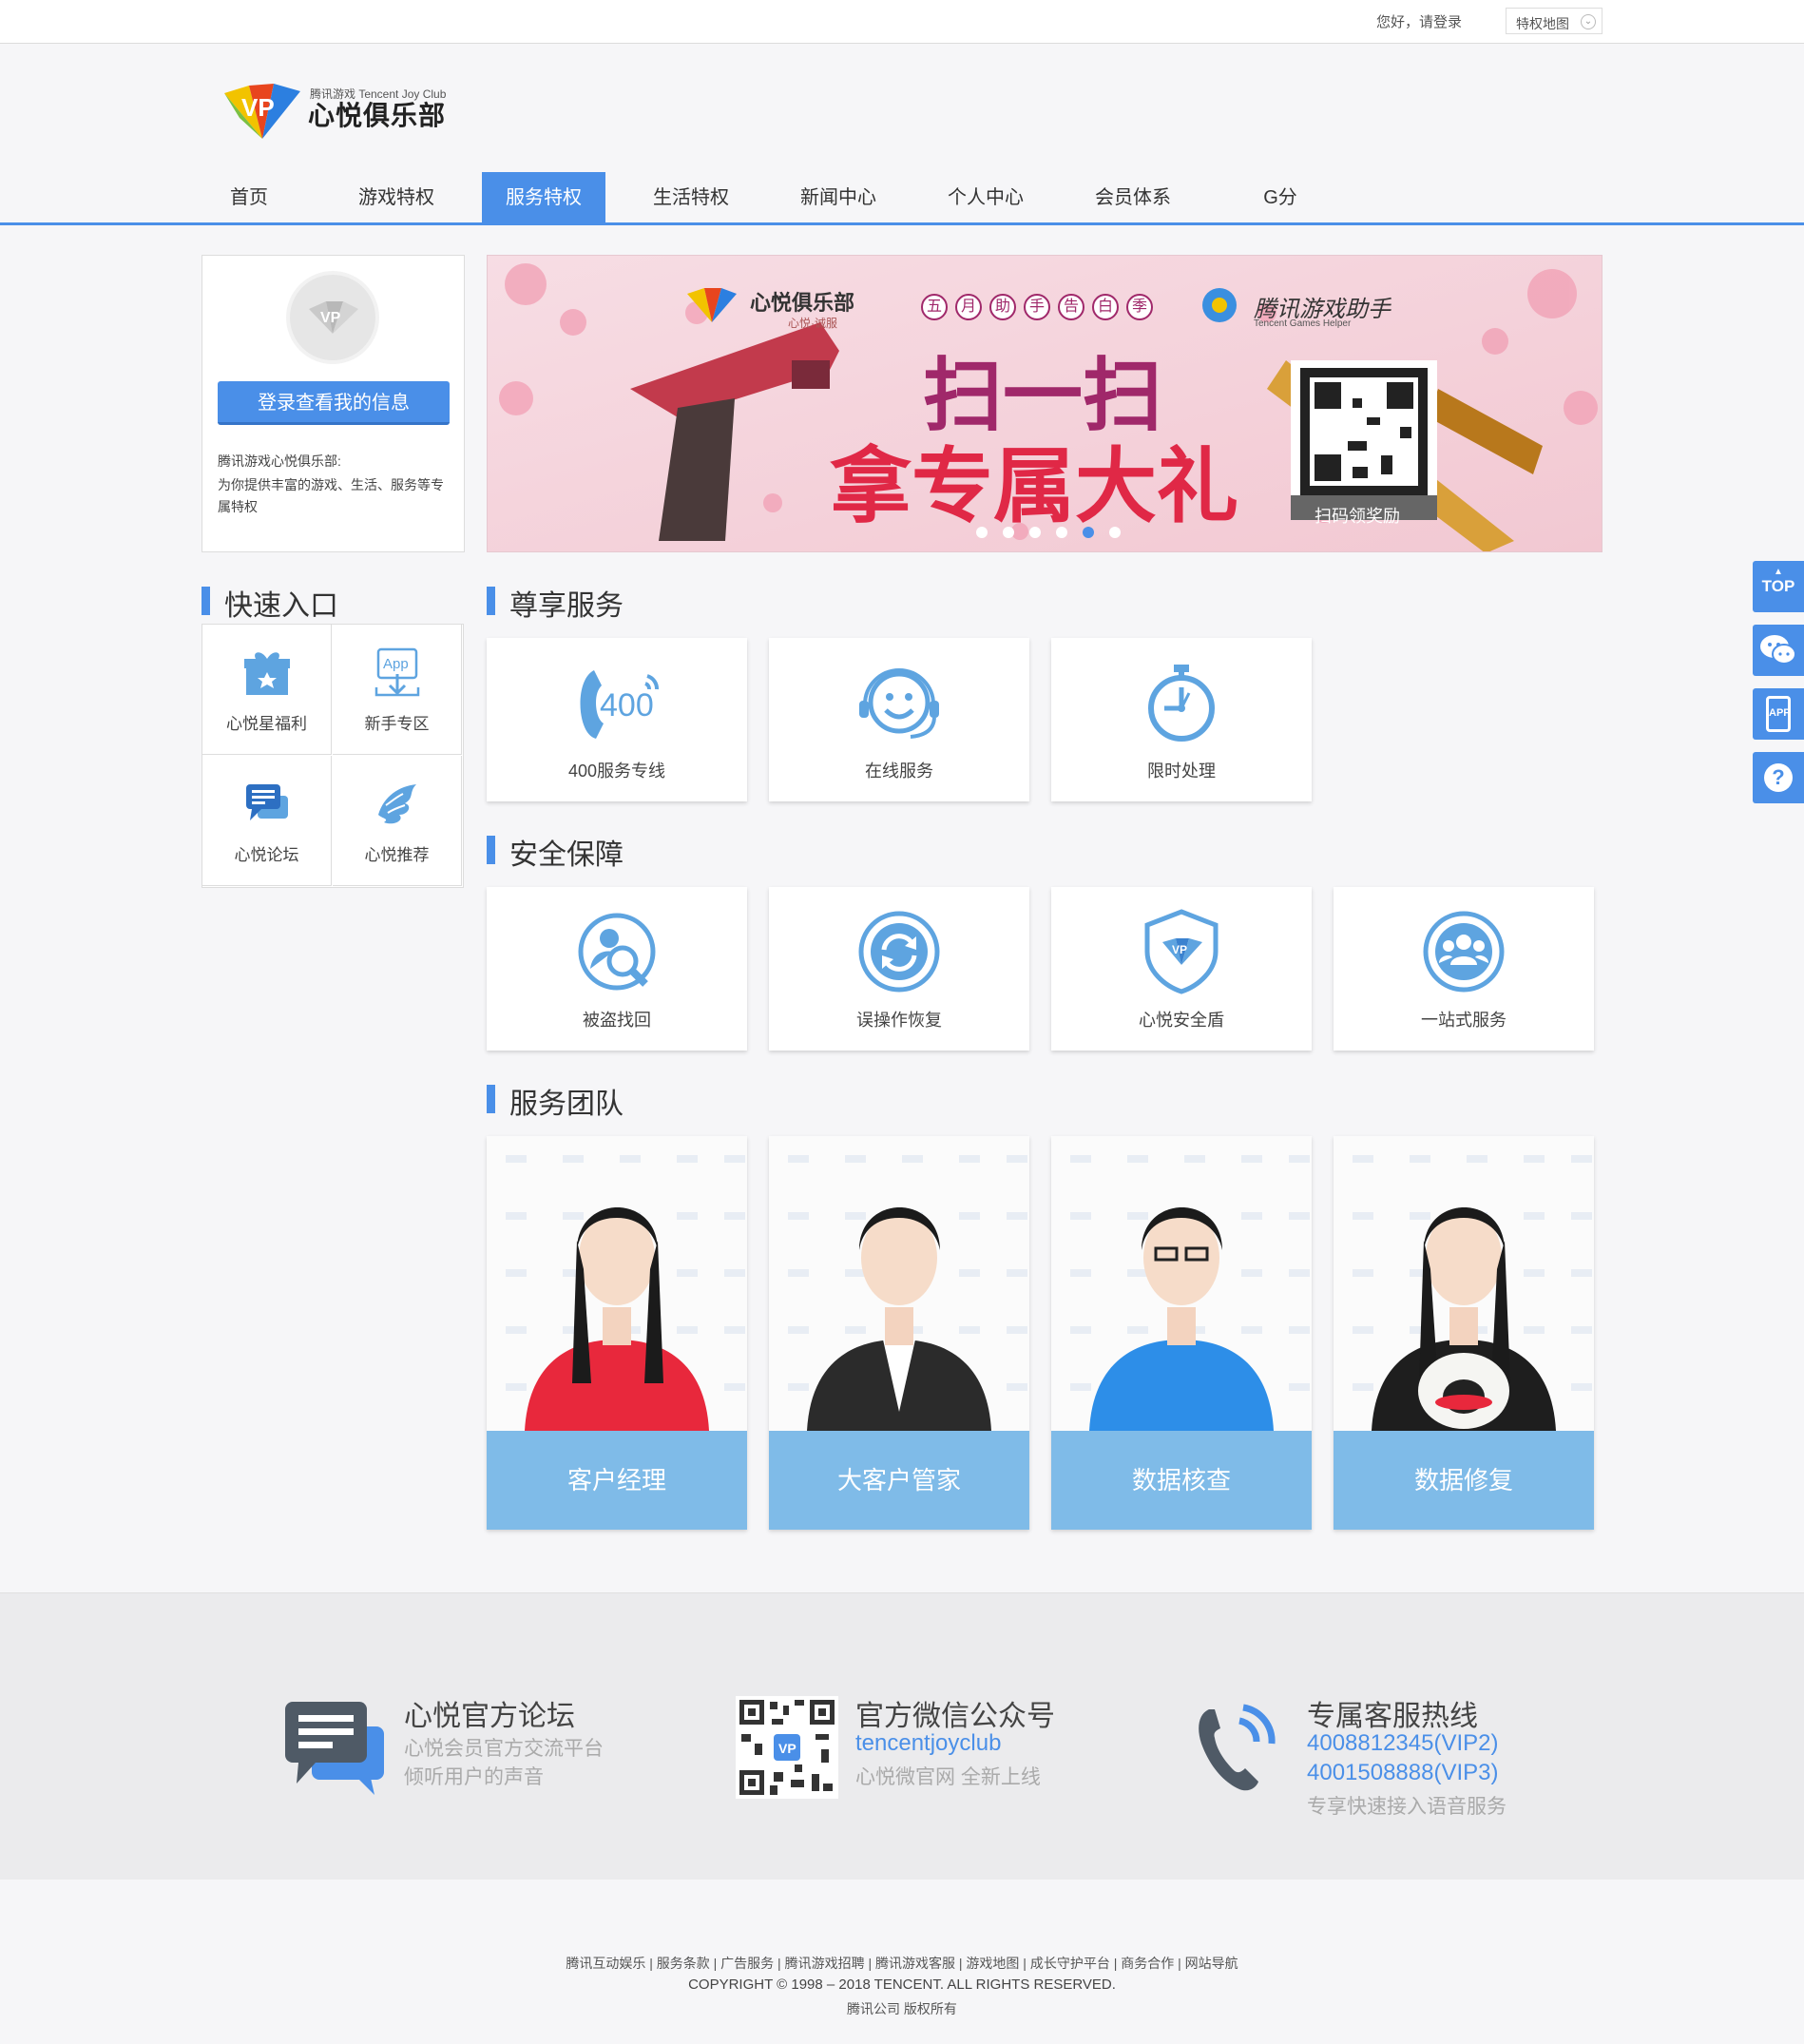 The image size is (1804, 2044). Describe the element at coordinates (899, 1020) in the screenshot. I see `security-card-label: 误操作恢复` at that location.